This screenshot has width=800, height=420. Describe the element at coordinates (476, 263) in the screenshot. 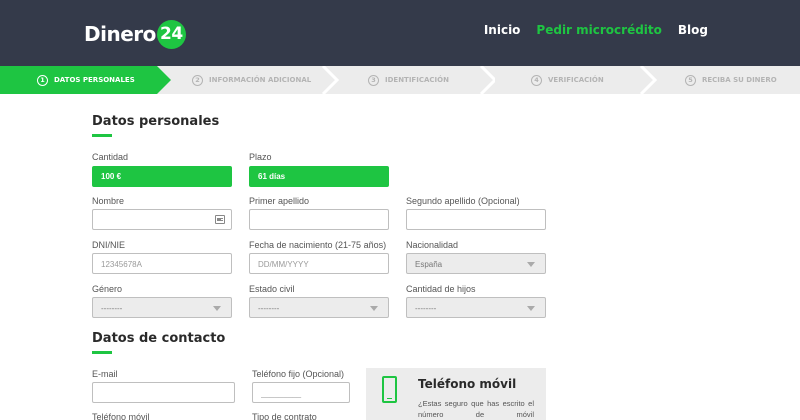

I see `nacionalidad-select: España` at that location.